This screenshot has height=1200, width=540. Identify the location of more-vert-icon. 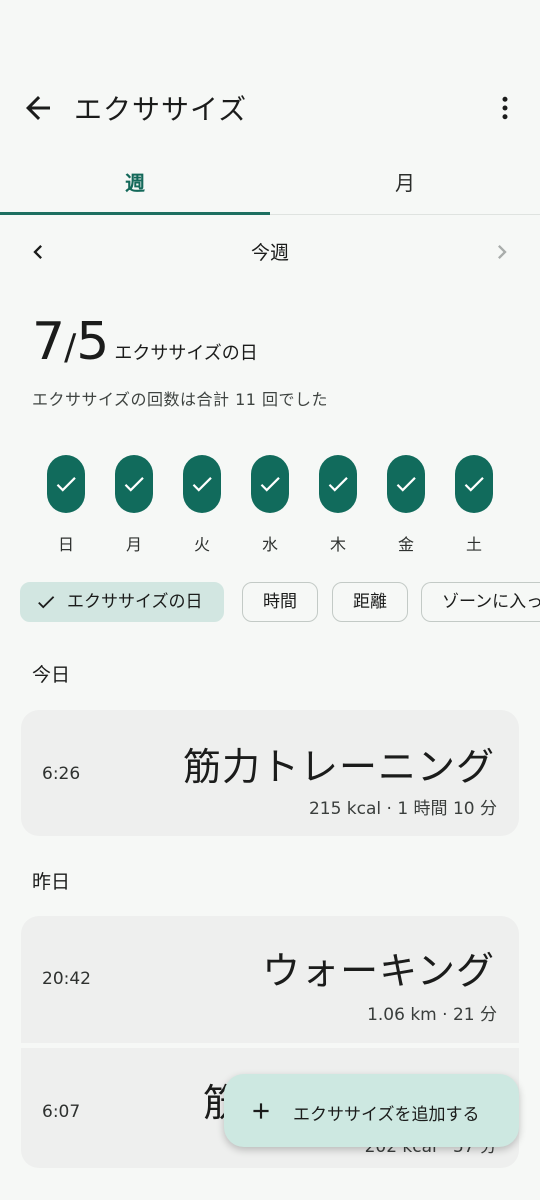
(505, 108).